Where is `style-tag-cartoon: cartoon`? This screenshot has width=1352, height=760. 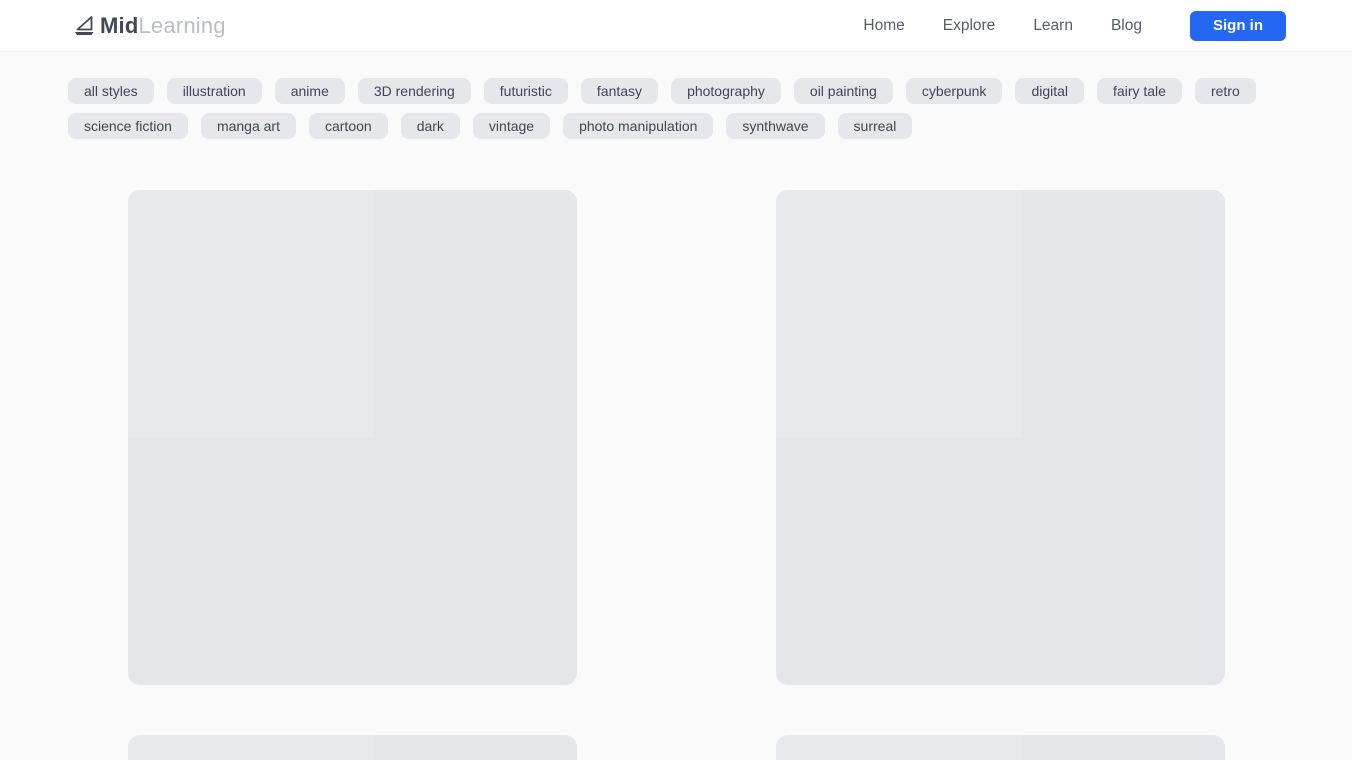 style-tag-cartoon: cartoon is located at coordinates (348, 126).